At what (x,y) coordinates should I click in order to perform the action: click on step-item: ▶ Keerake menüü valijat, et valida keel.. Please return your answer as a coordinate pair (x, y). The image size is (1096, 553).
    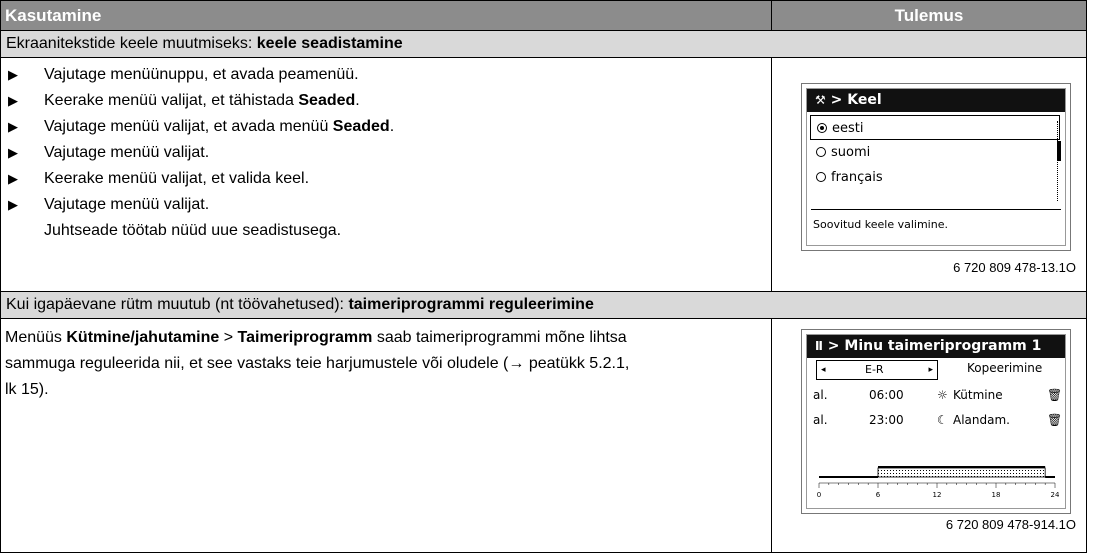
    Looking at the image, I should click on (389, 179).